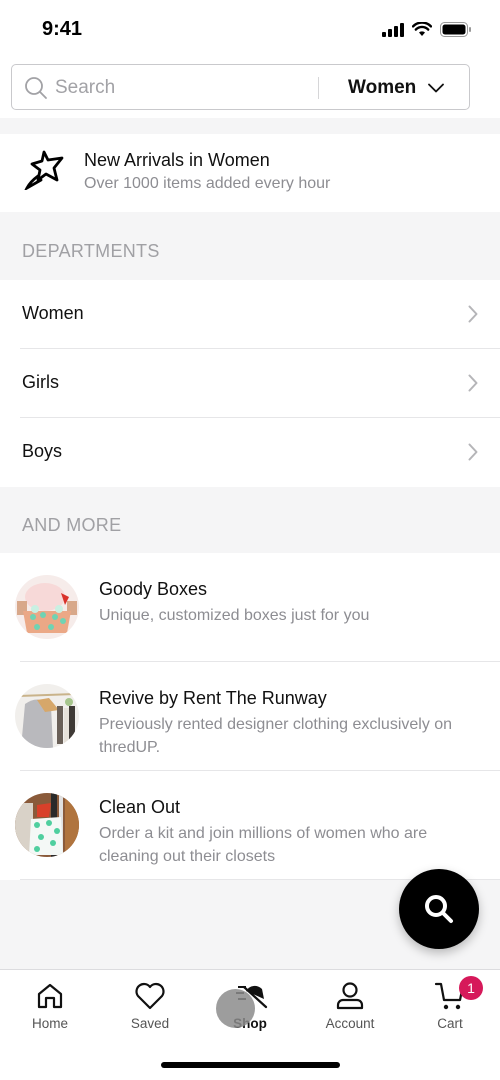 The height and width of the screenshot is (1080, 500). I want to click on goody-box-thumbnail, so click(47, 607).